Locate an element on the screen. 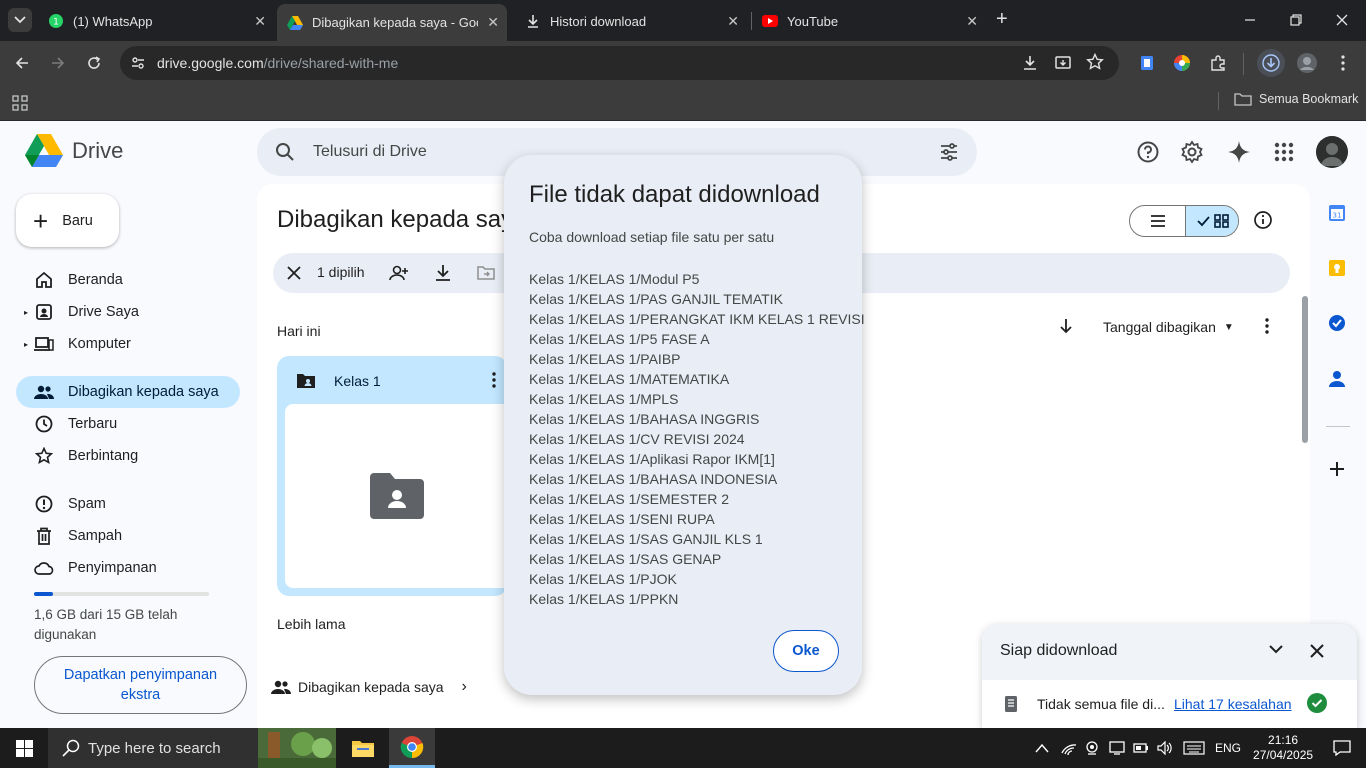  bookmarks-divider is located at coordinates (1218, 101).